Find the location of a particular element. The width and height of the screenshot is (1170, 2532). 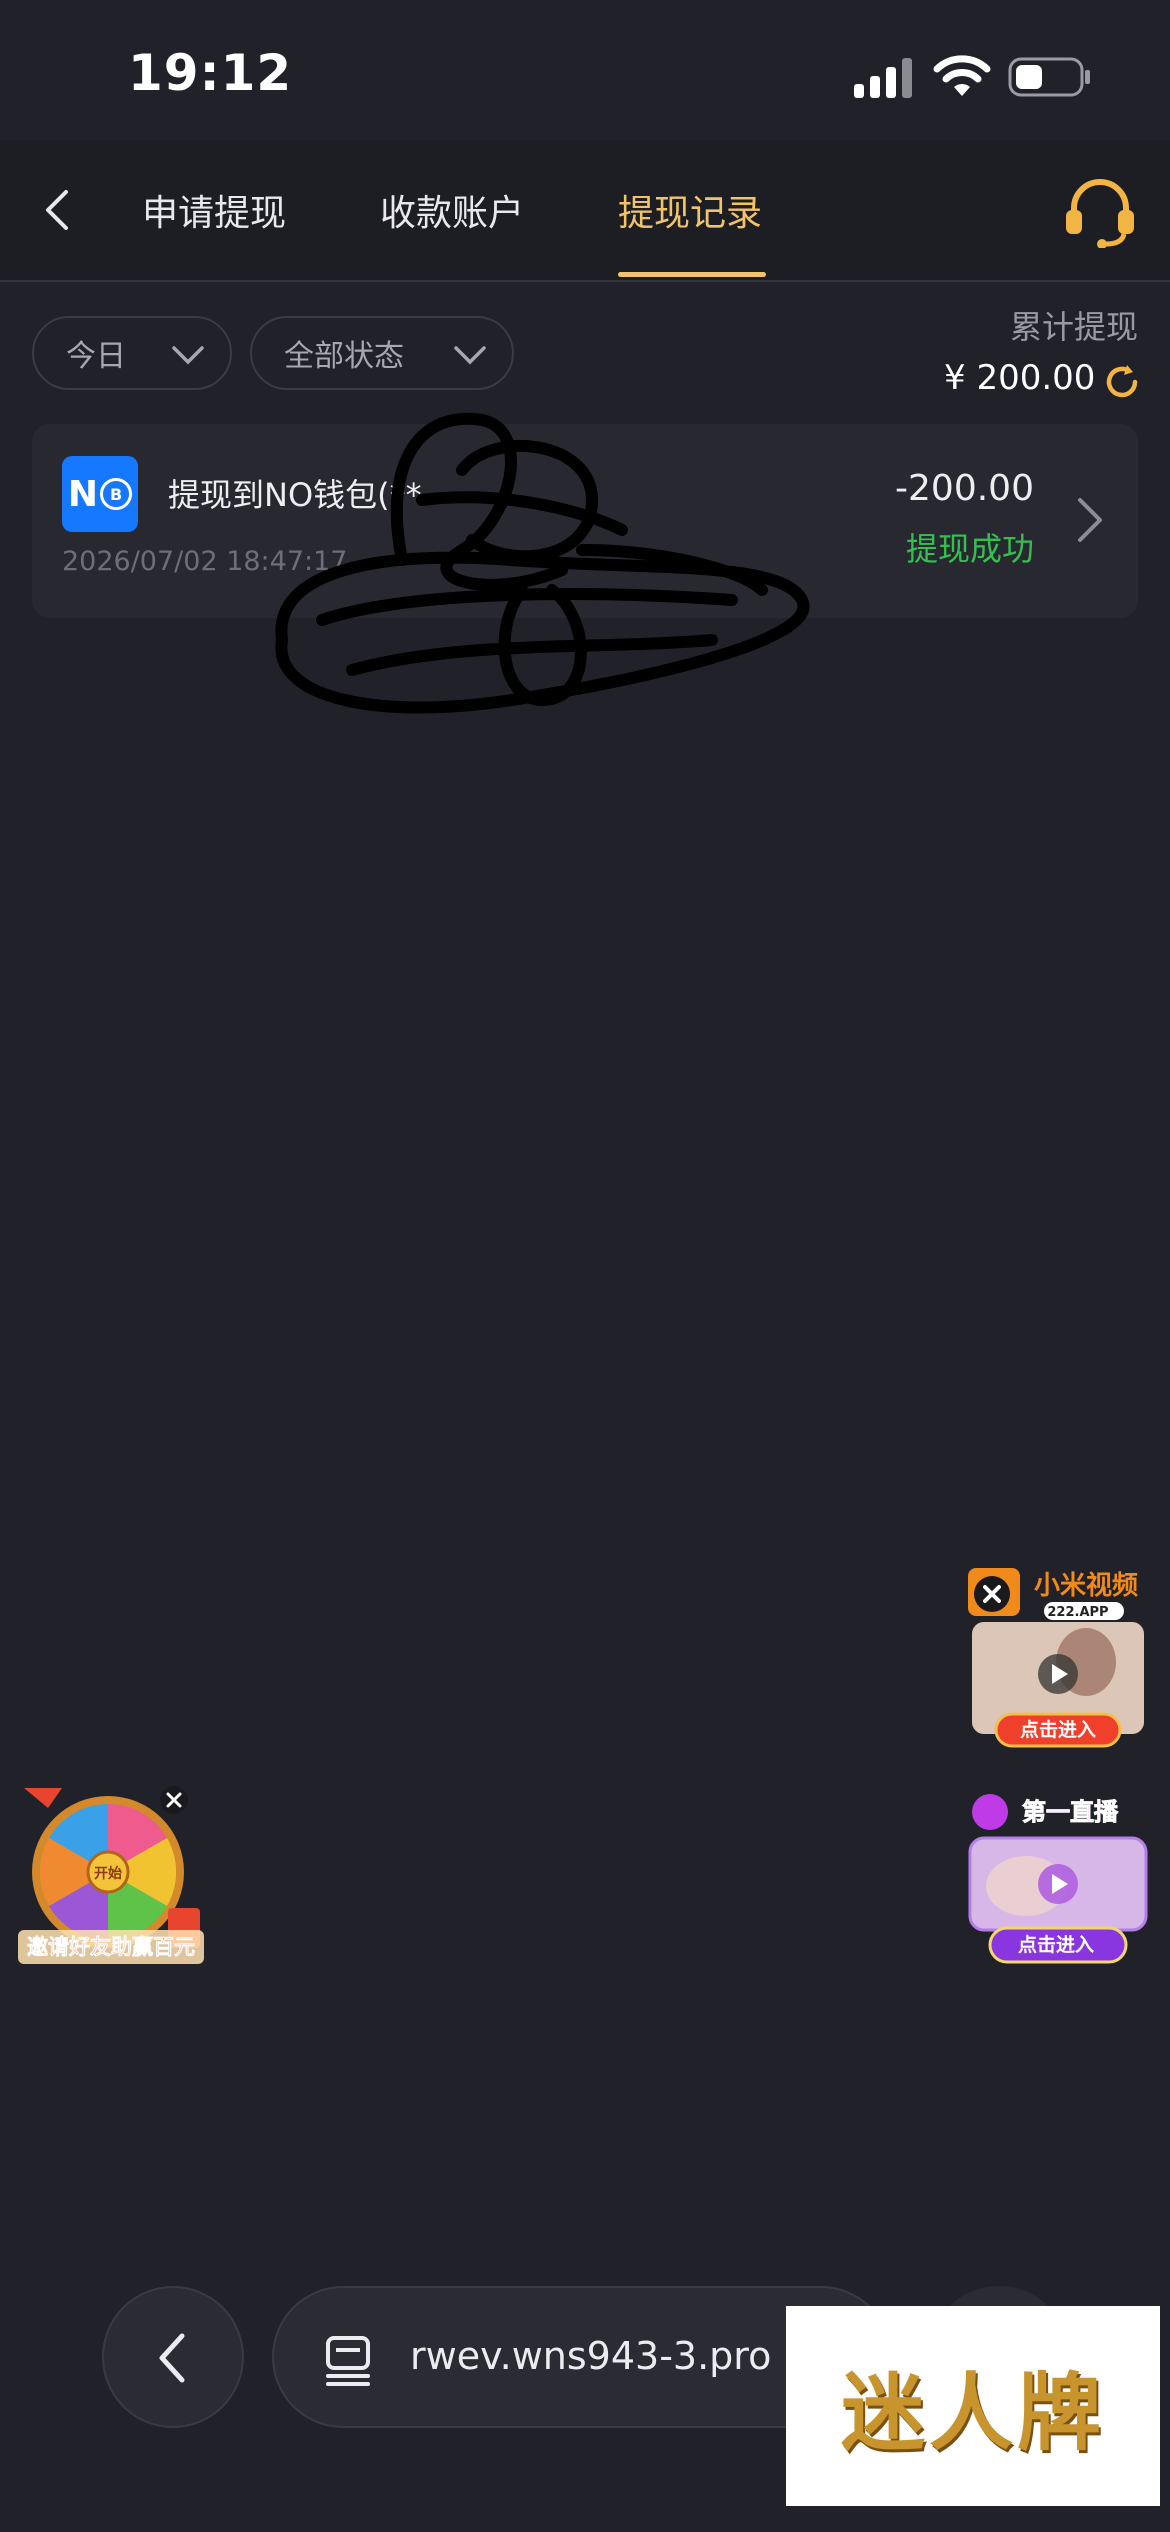

status-time: 19:12 is located at coordinates (210, 73).